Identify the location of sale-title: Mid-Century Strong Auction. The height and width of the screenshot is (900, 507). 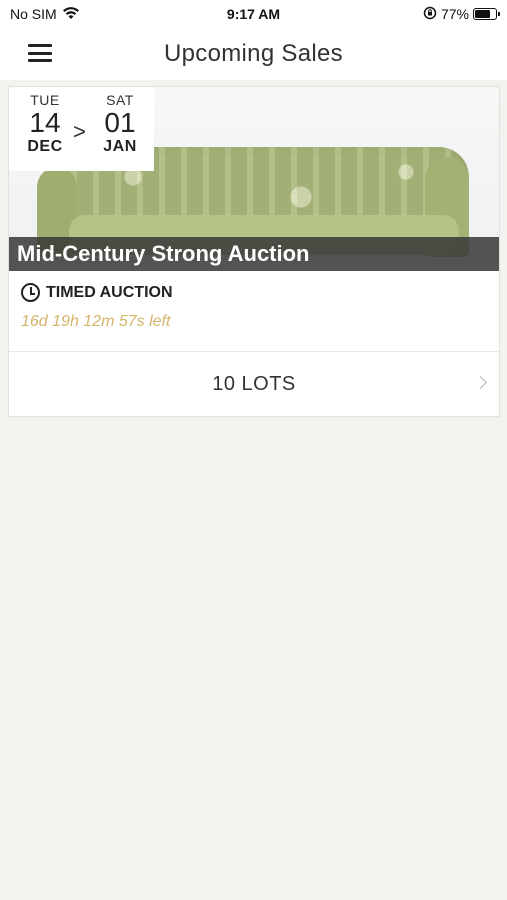
(163, 253).